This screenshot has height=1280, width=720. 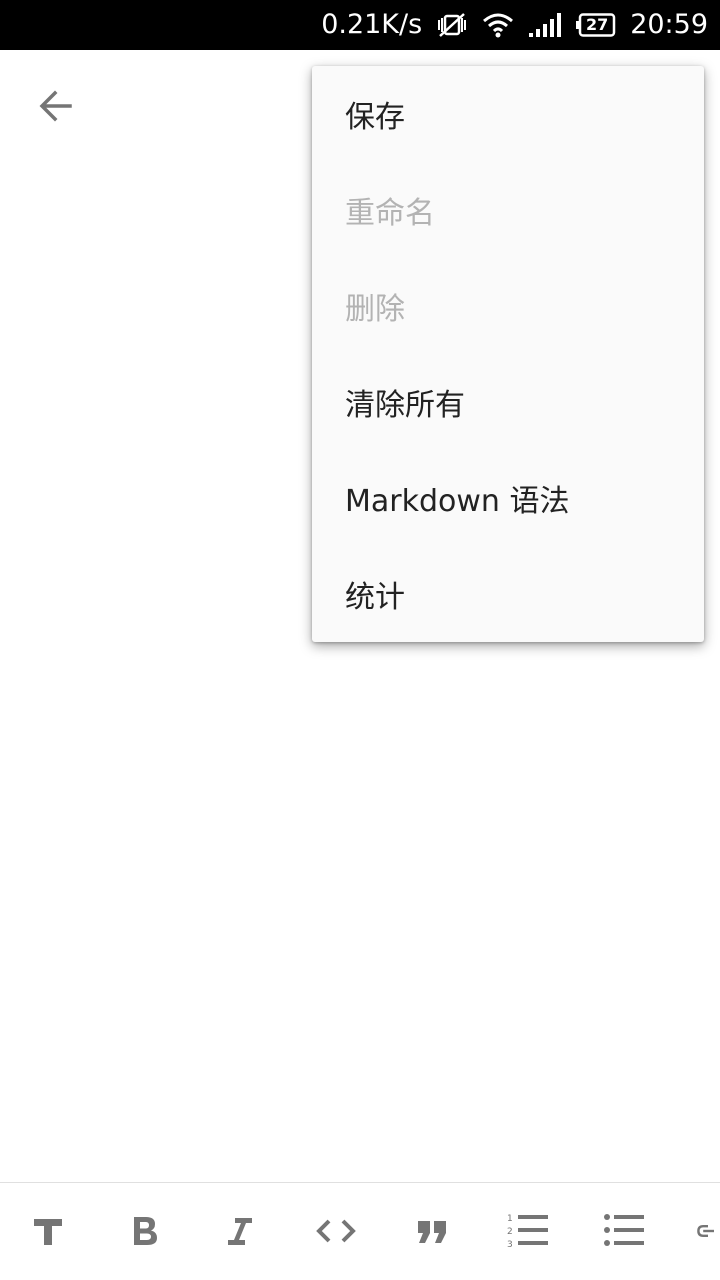 I want to click on bold-button, so click(x=144, y=1231).